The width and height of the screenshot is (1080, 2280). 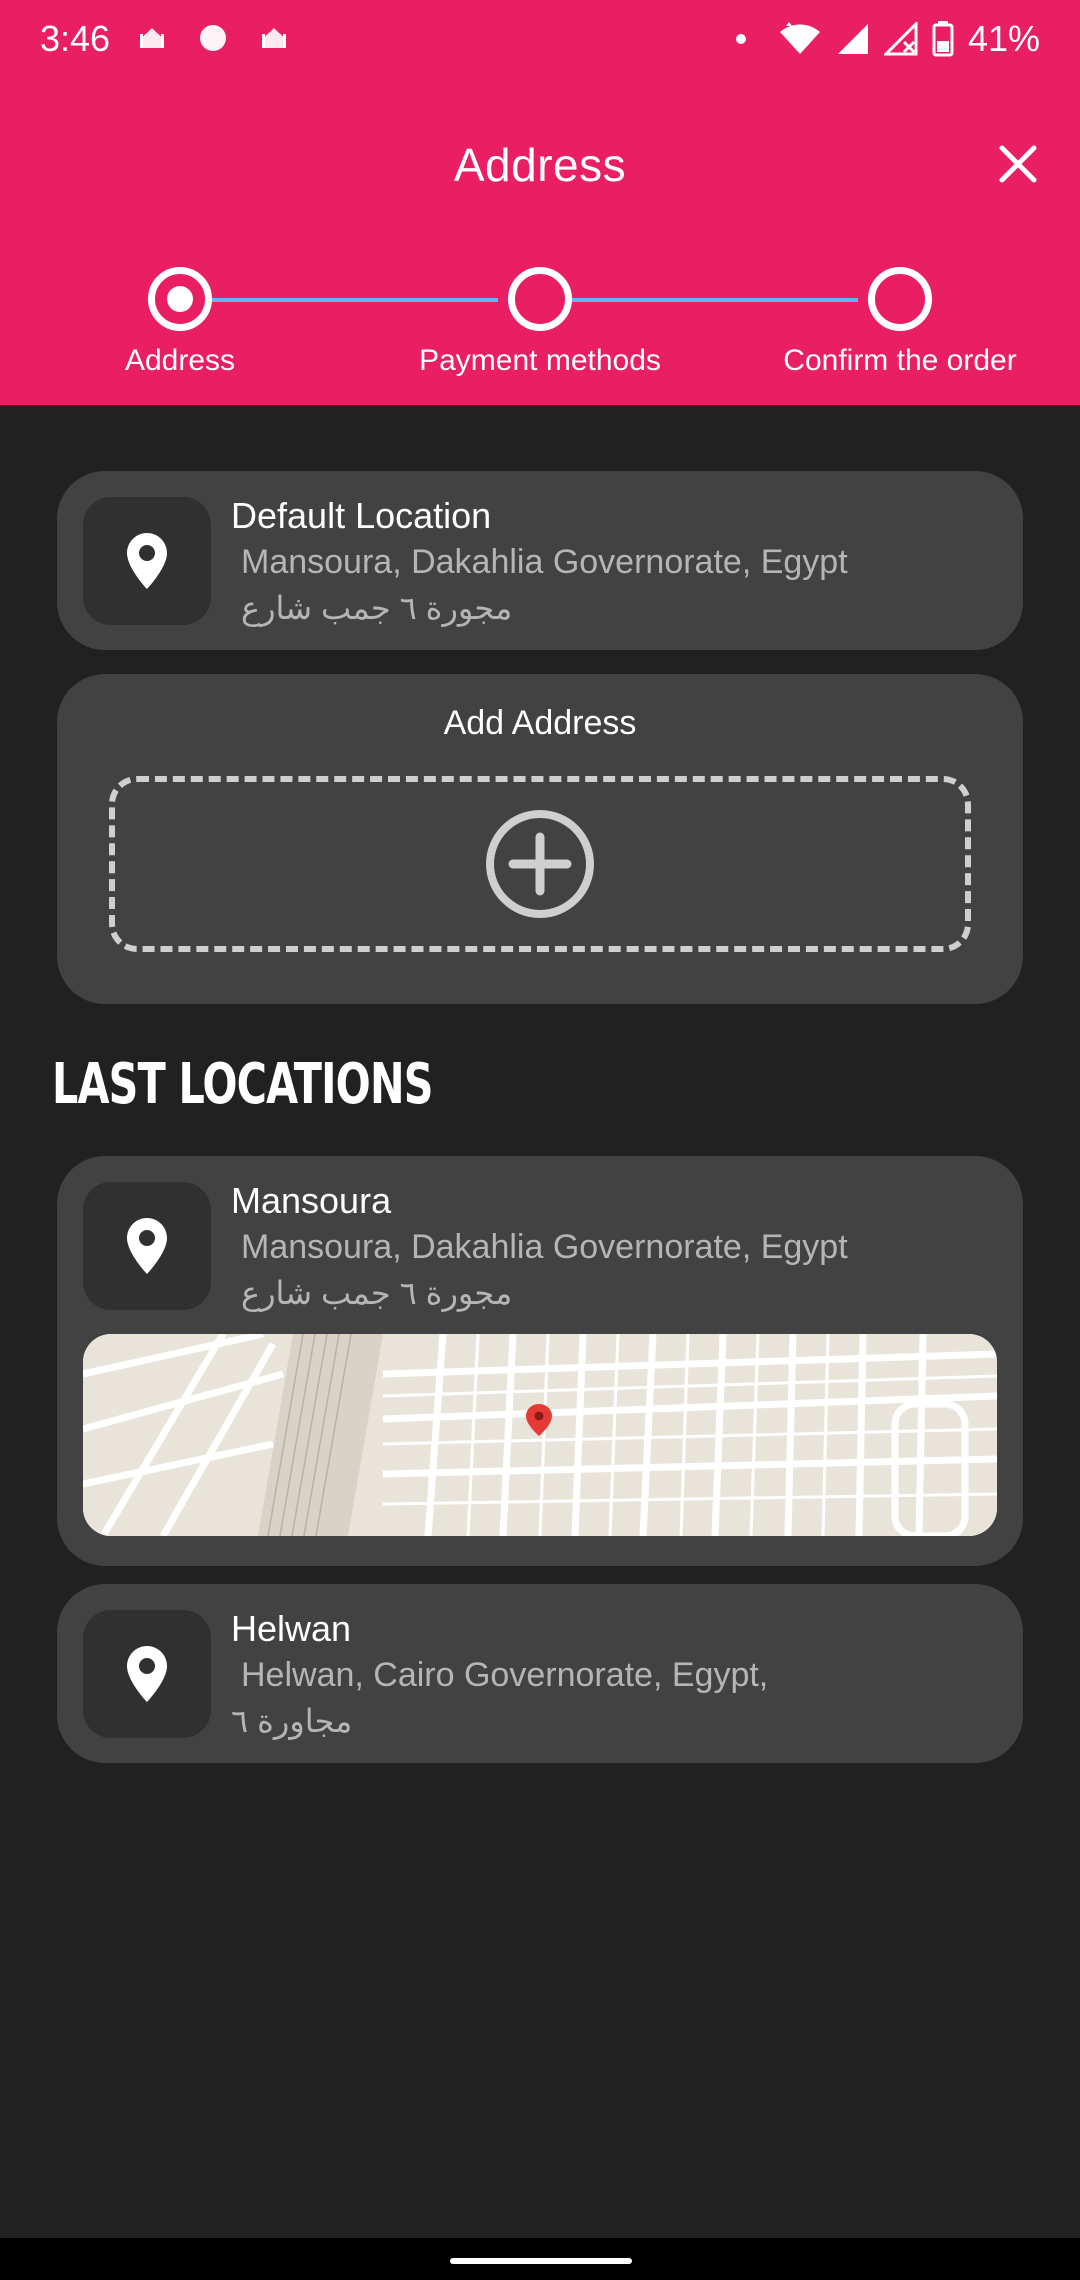 I want to click on location-map-preview, so click(x=540, y=1435).